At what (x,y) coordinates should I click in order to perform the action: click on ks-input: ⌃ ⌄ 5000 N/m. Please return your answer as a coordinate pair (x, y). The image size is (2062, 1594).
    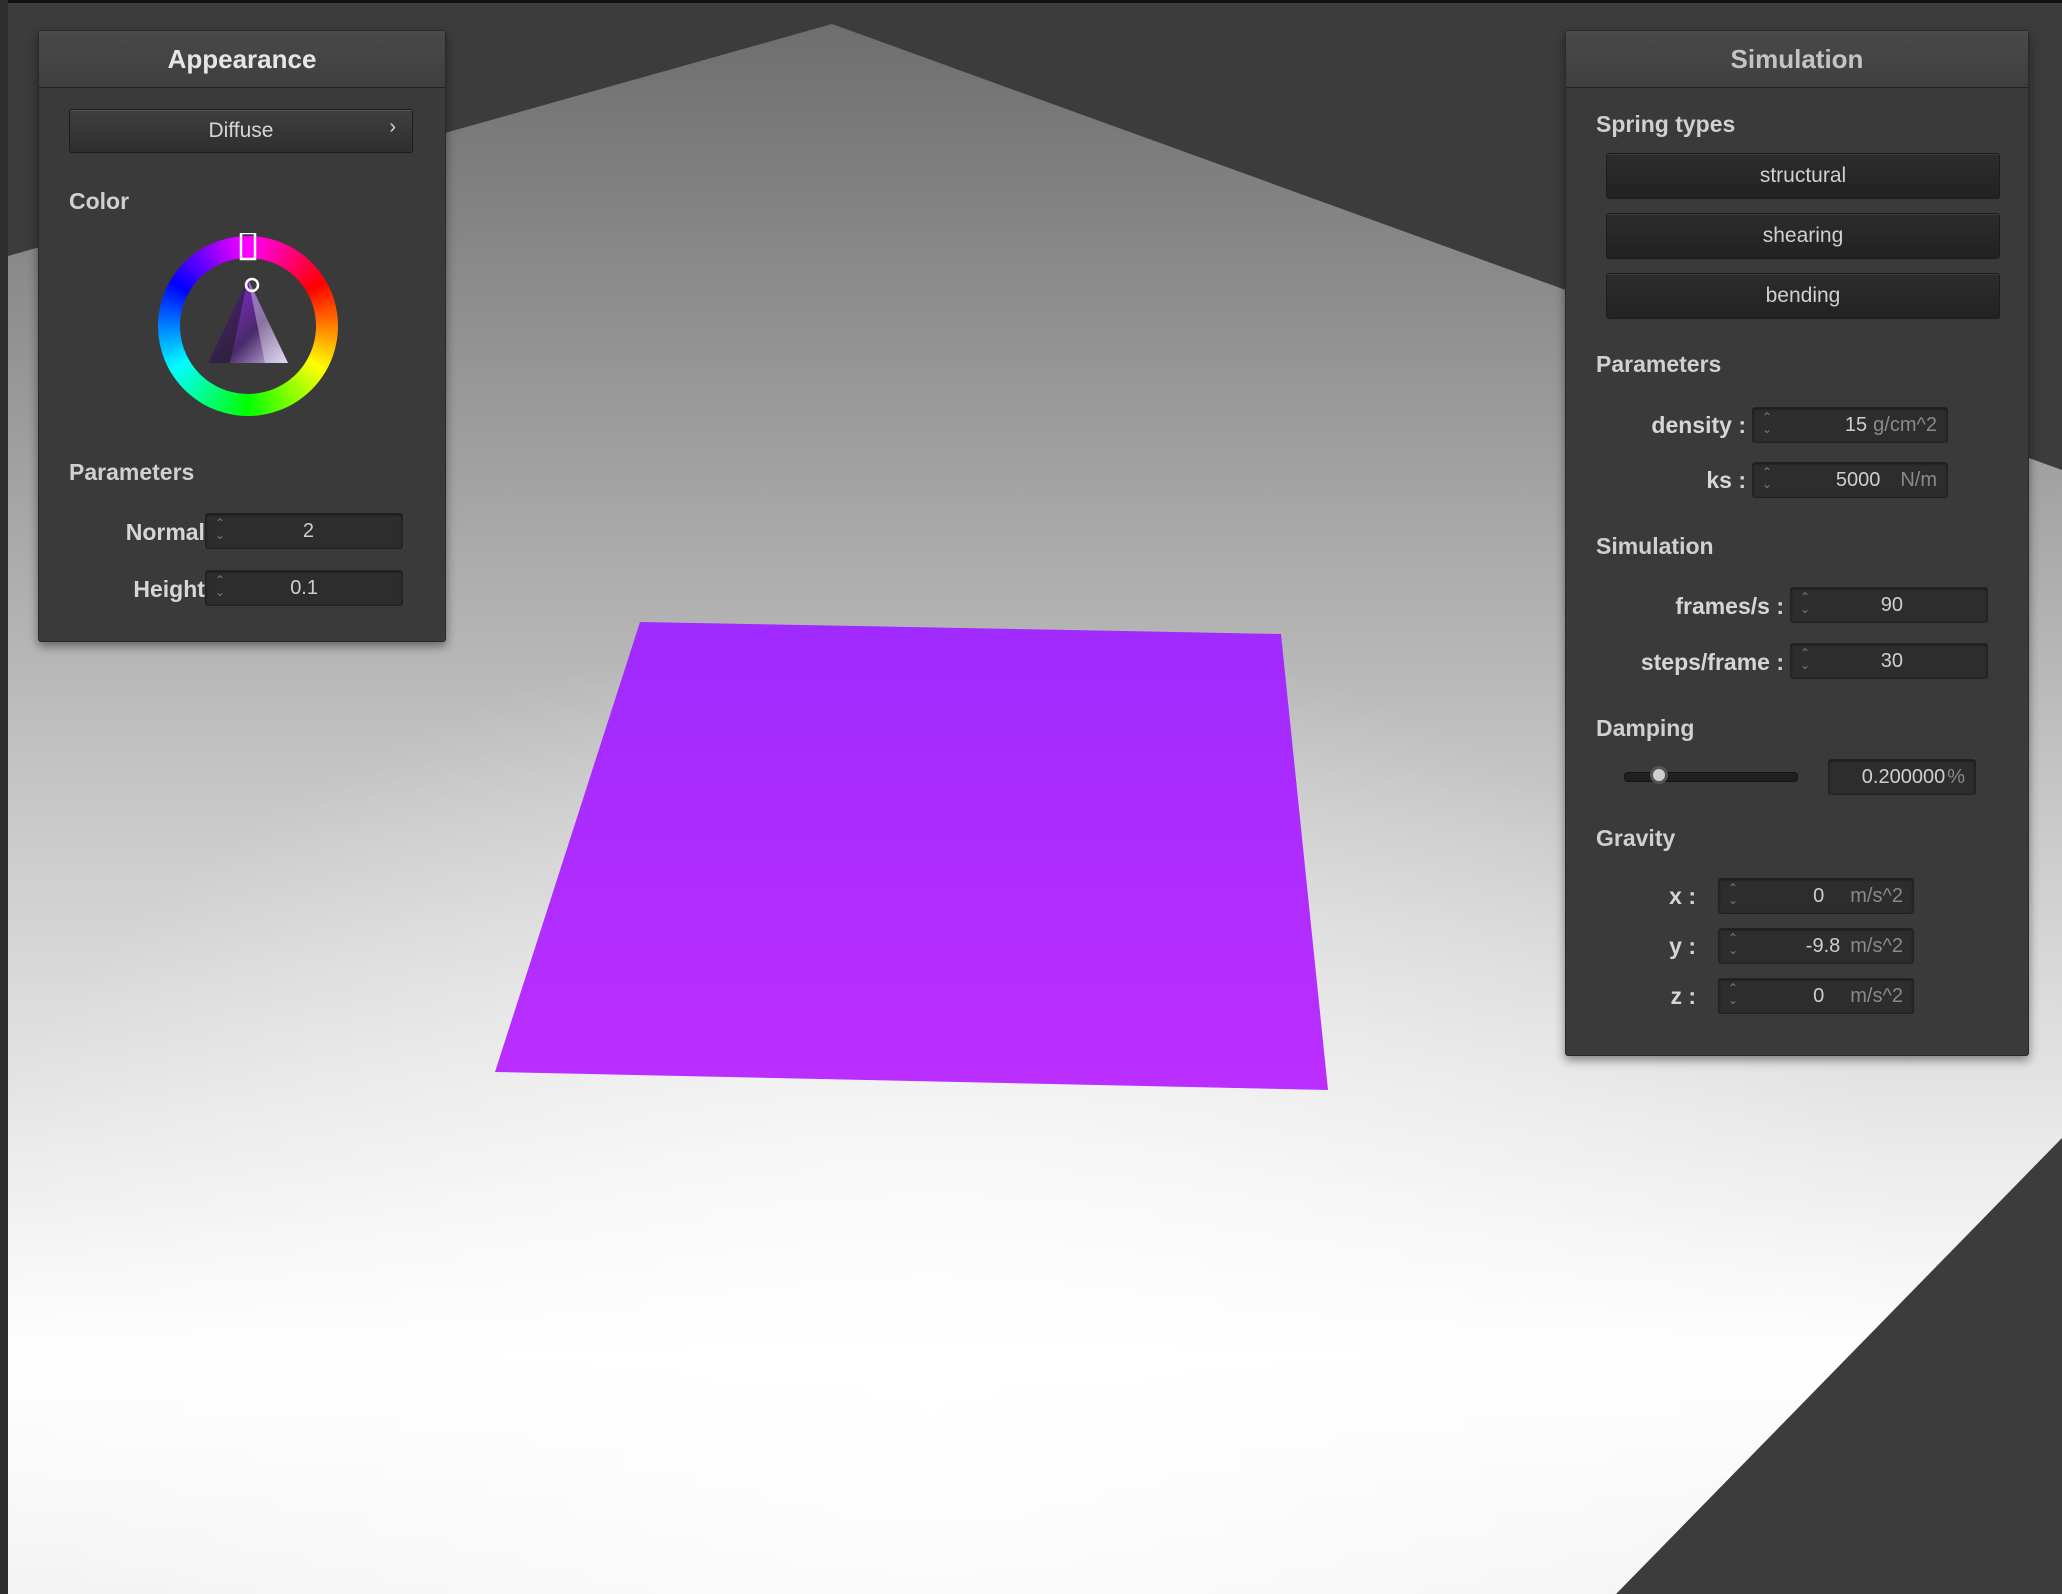
    Looking at the image, I should click on (1850, 480).